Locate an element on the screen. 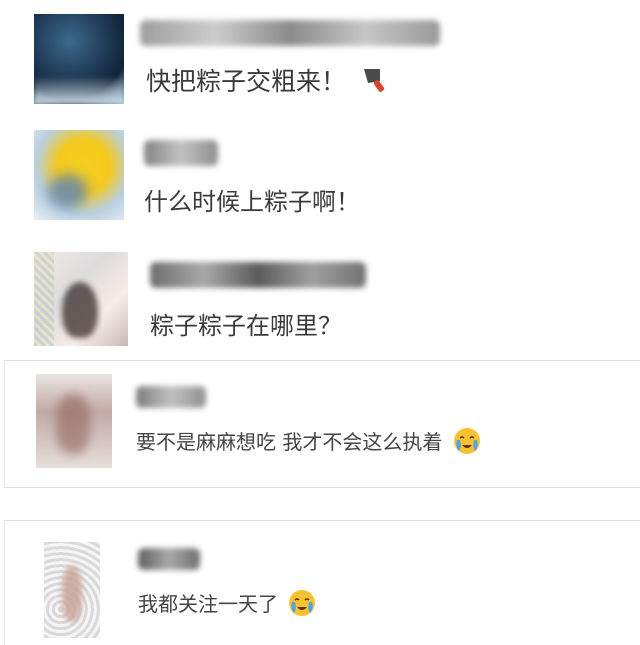  cleaver-knife-icon is located at coordinates (375, 83).